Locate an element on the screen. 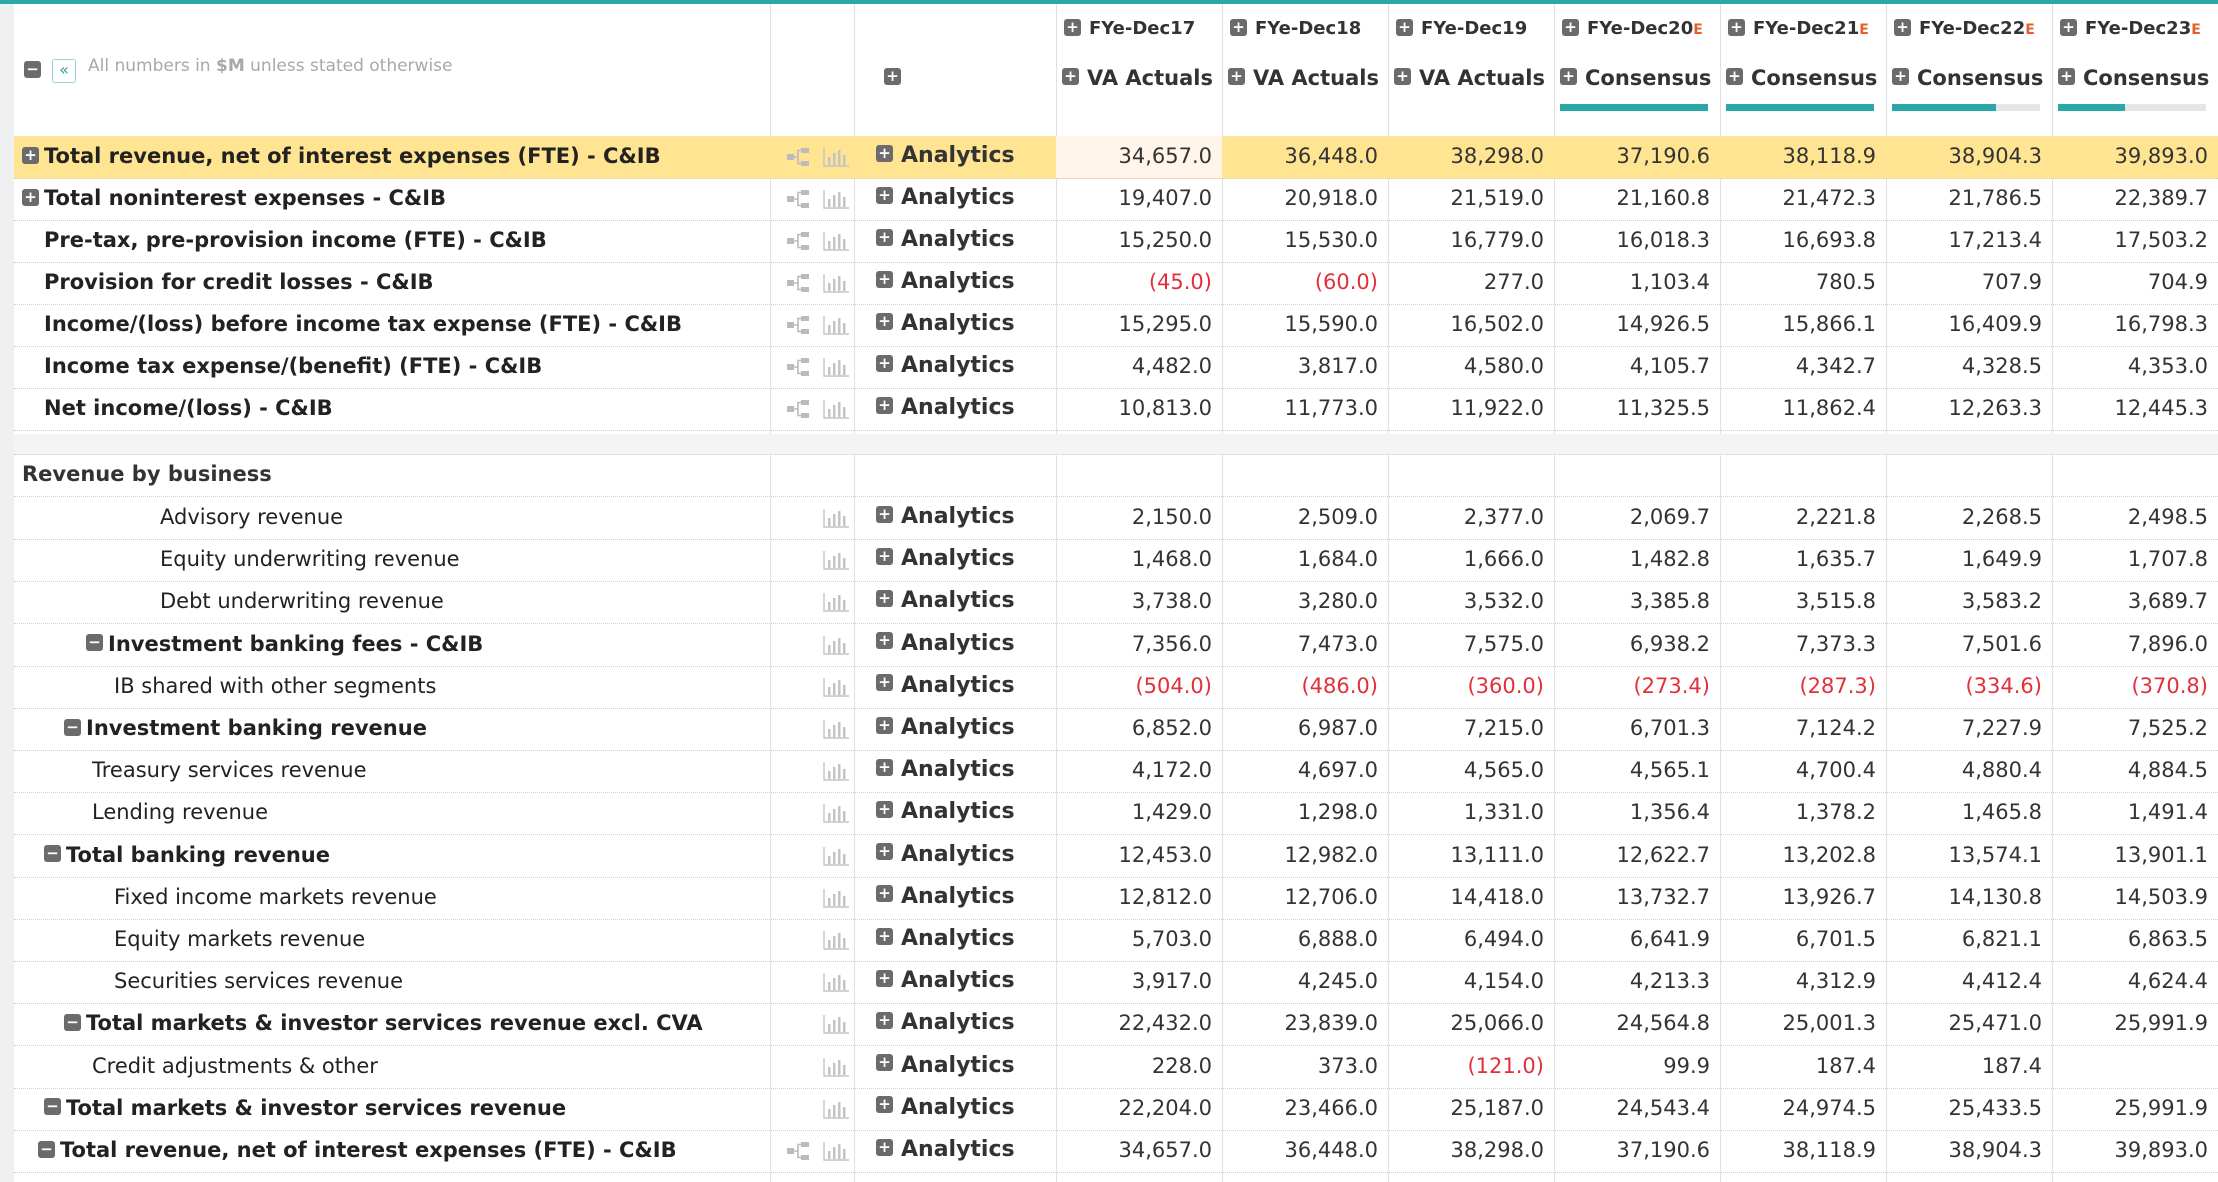 This screenshot has height=1182, width=2218. value-cell: 3,583.2 is located at coordinates (1969, 602).